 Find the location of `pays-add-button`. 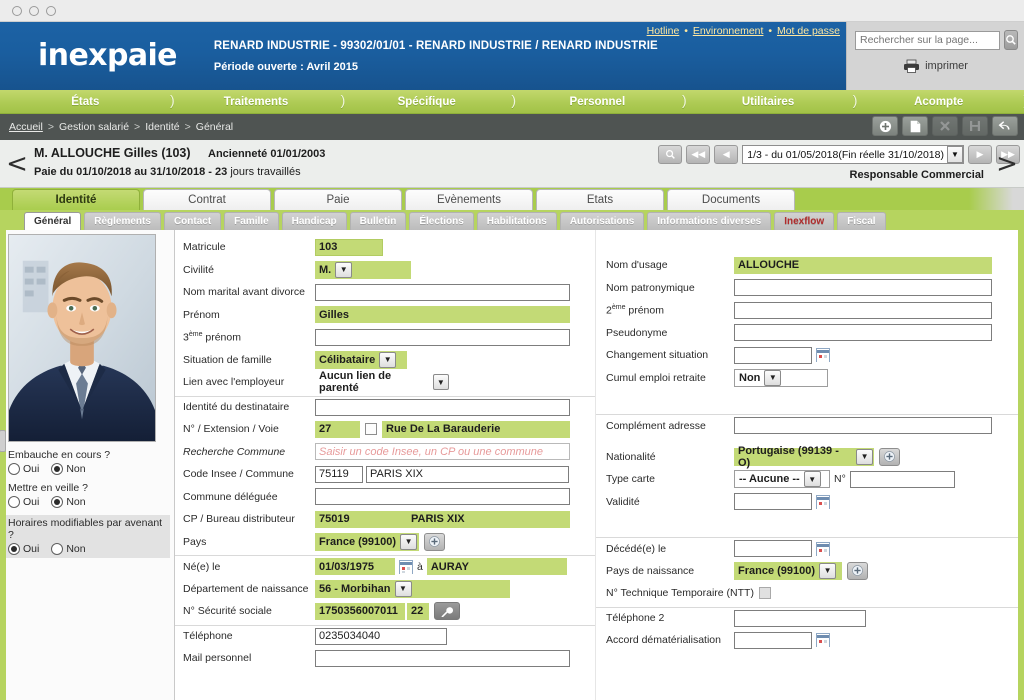

pays-add-button is located at coordinates (434, 541).